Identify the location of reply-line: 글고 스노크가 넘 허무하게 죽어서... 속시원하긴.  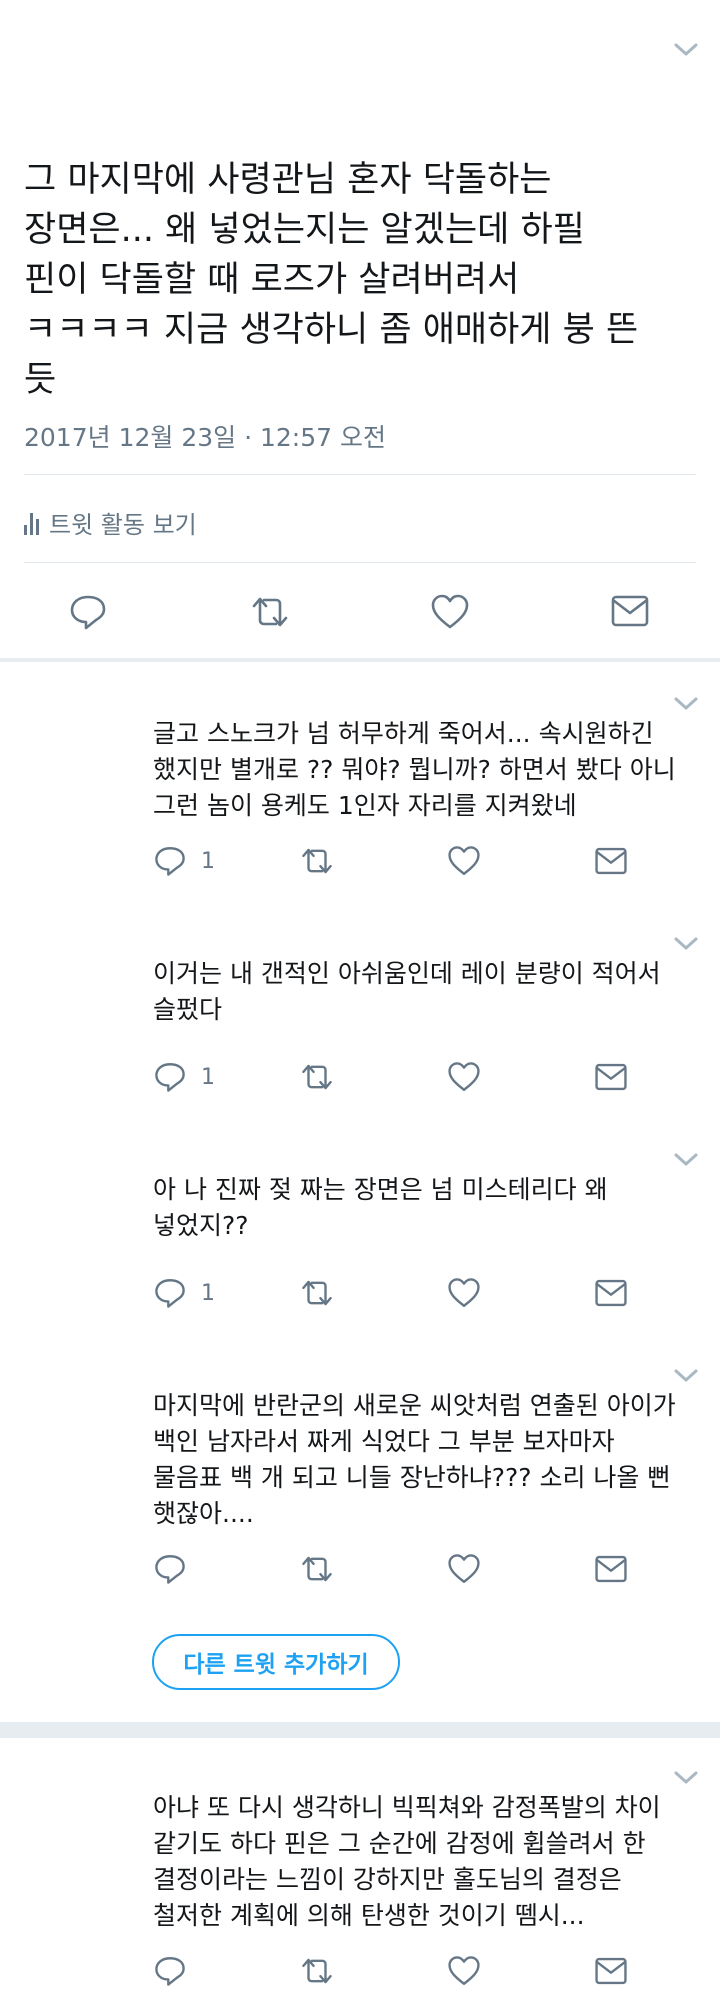
(403, 733).